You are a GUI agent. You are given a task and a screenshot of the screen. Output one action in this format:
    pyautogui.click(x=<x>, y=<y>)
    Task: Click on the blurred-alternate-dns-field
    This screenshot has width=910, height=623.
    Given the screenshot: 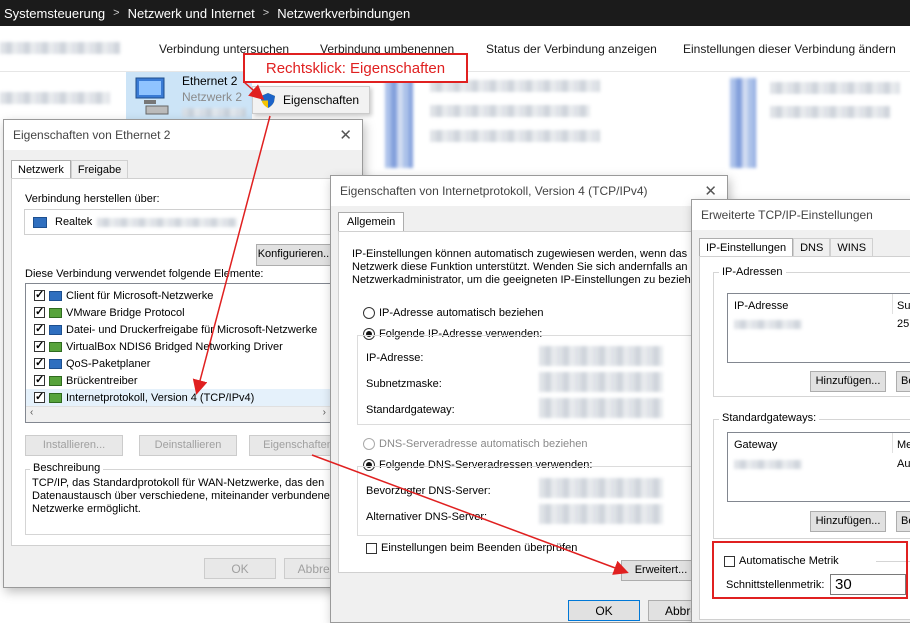 What is the action you would take?
    pyautogui.click(x=601, y=514)
    